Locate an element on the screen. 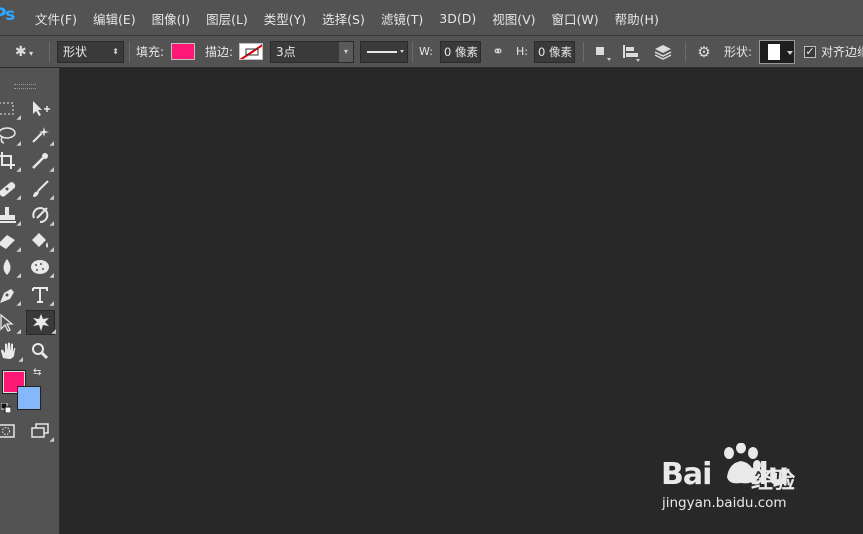 Image resolution: width=863 pixels, height=534 pixels. crop-tool-icon: ◢ is located at coordinates (10, 161).